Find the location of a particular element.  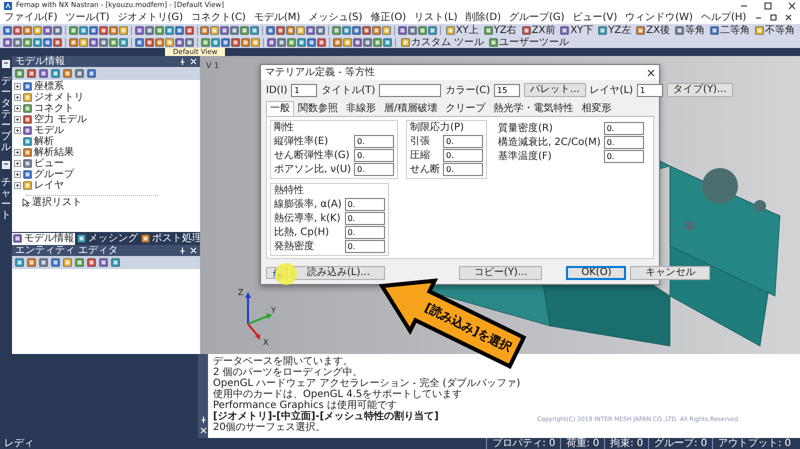

view-button: ZX後 is located at coordinates (653, 30).